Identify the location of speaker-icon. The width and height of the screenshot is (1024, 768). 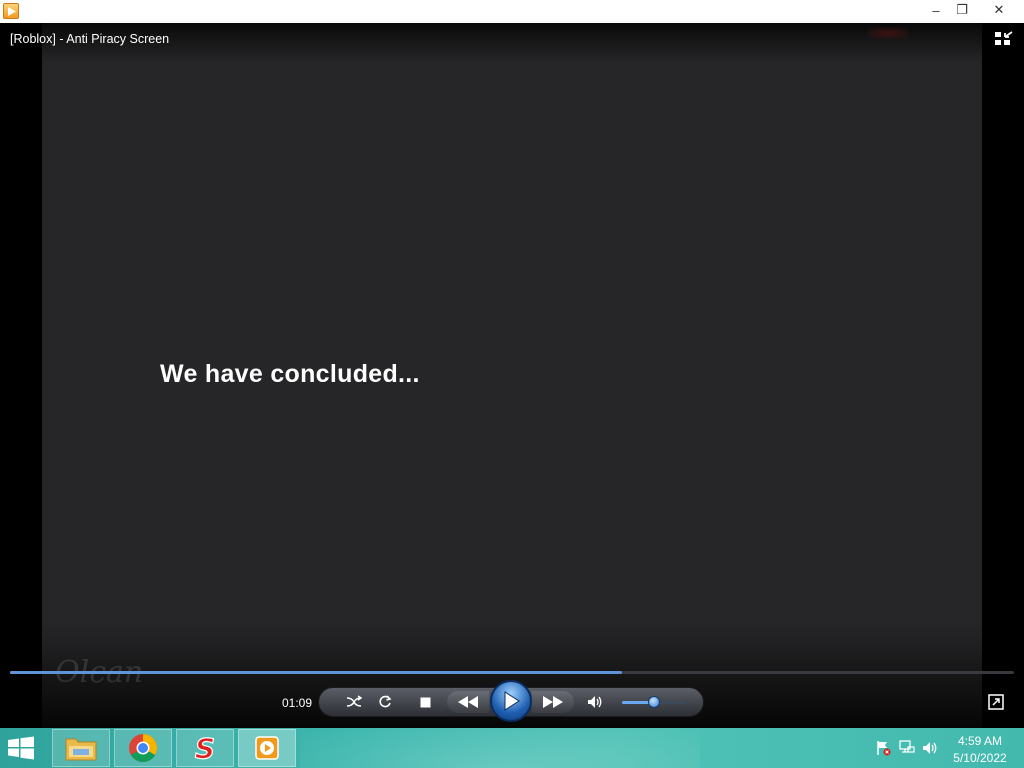
(595, 702).